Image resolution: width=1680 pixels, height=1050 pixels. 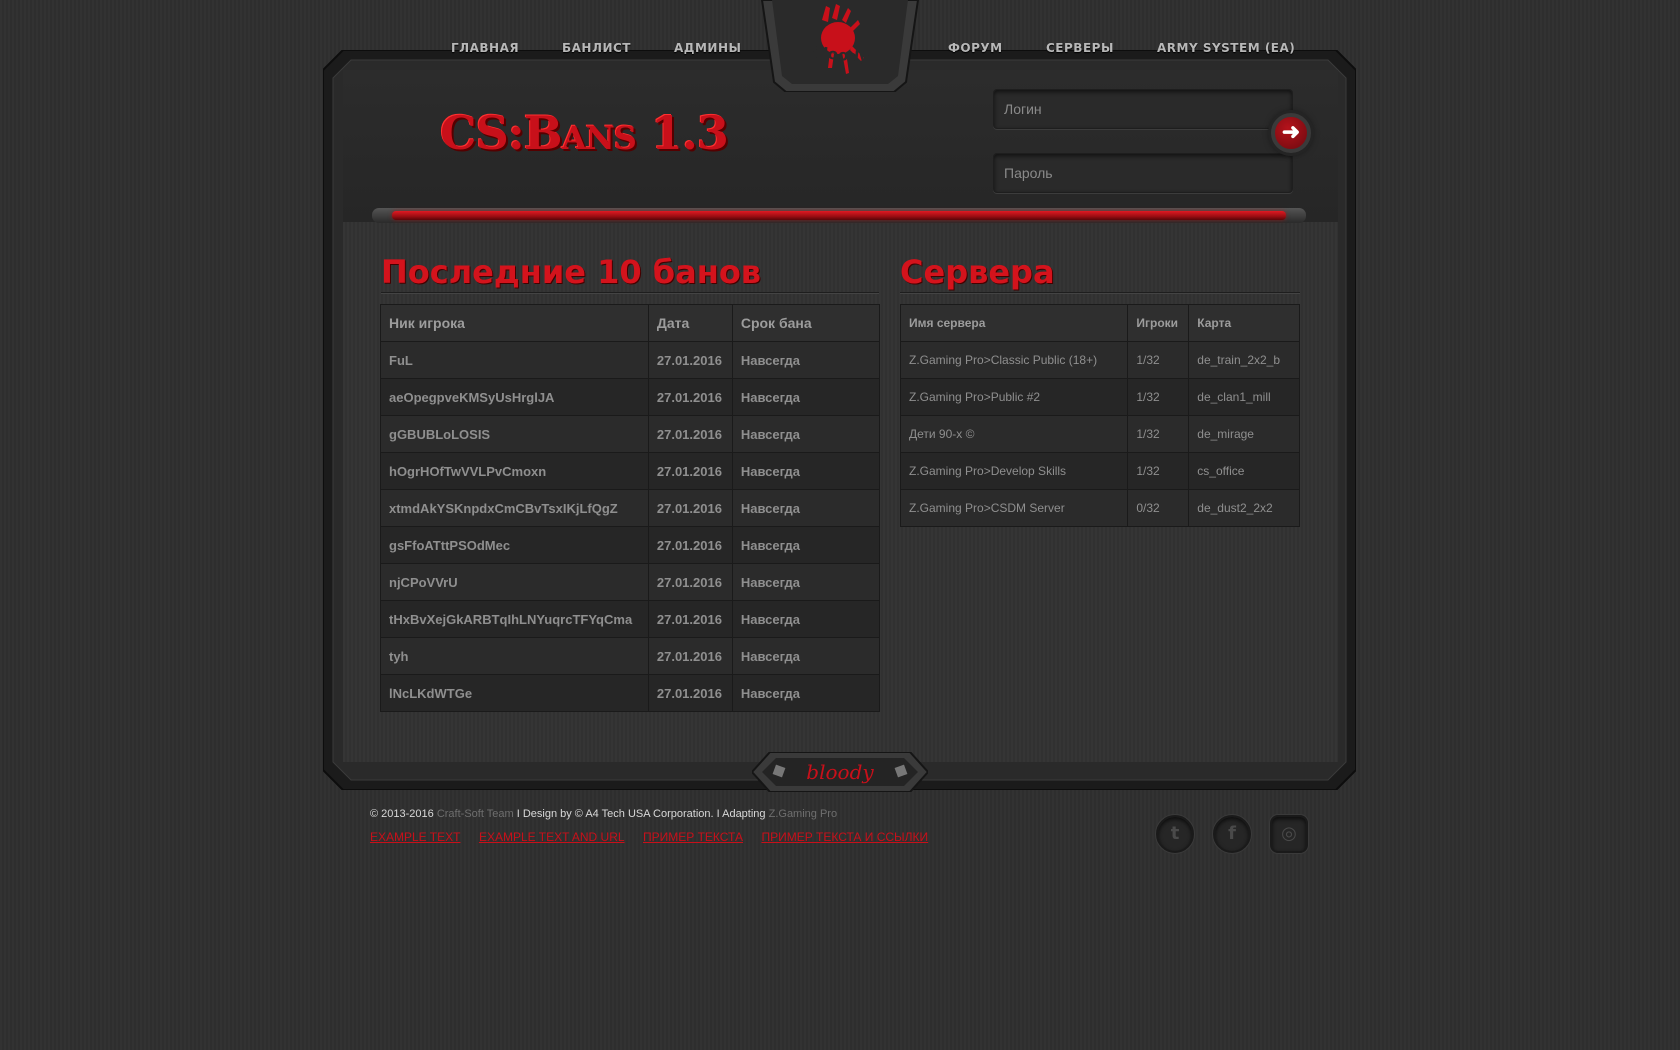 What do you see at coordinates (514, 693) in the screenshot?
I see `player-name: lNcLKdWTGe` at bounding box center [514, 693].